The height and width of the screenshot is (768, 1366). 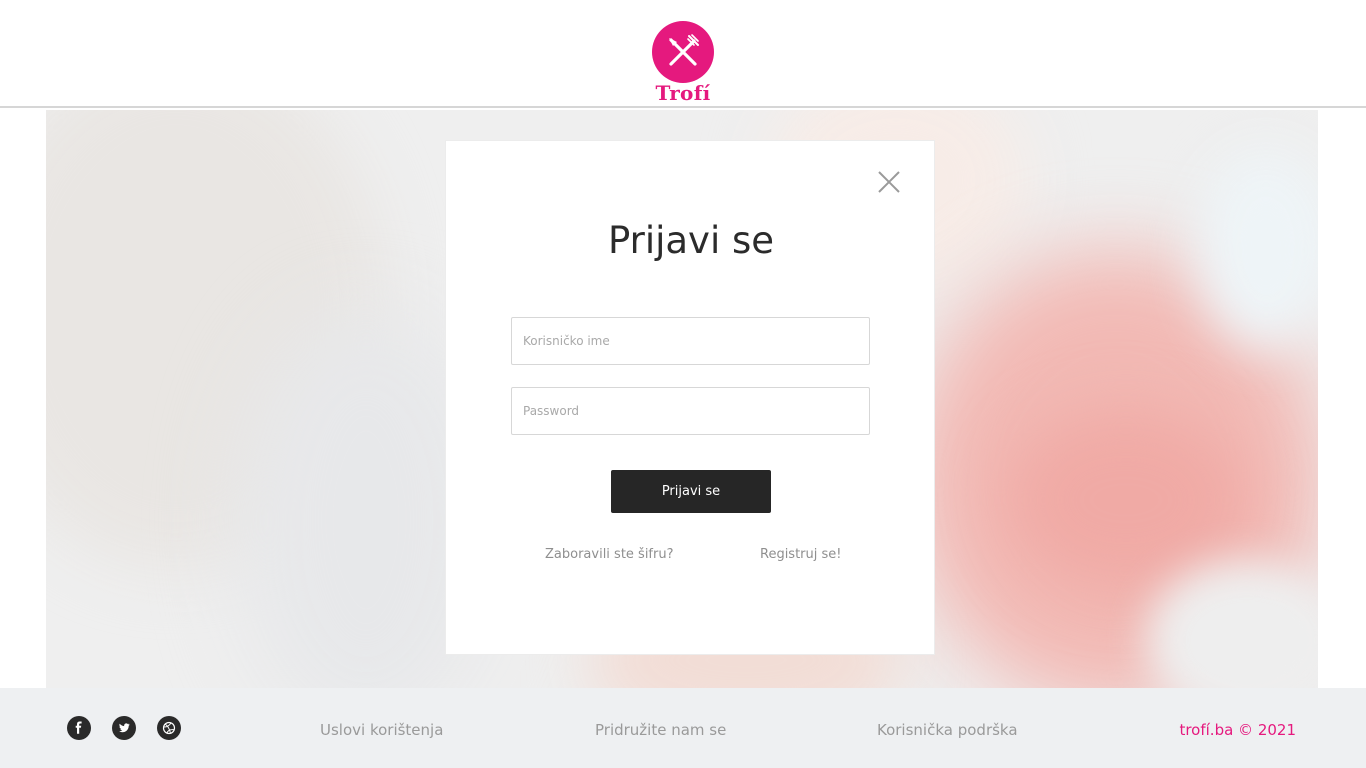 What do you see at coordinates (660, 730) in the screenshot?
I see `join-us-link: Pridružite nam se` at bounding box center [660, 730].